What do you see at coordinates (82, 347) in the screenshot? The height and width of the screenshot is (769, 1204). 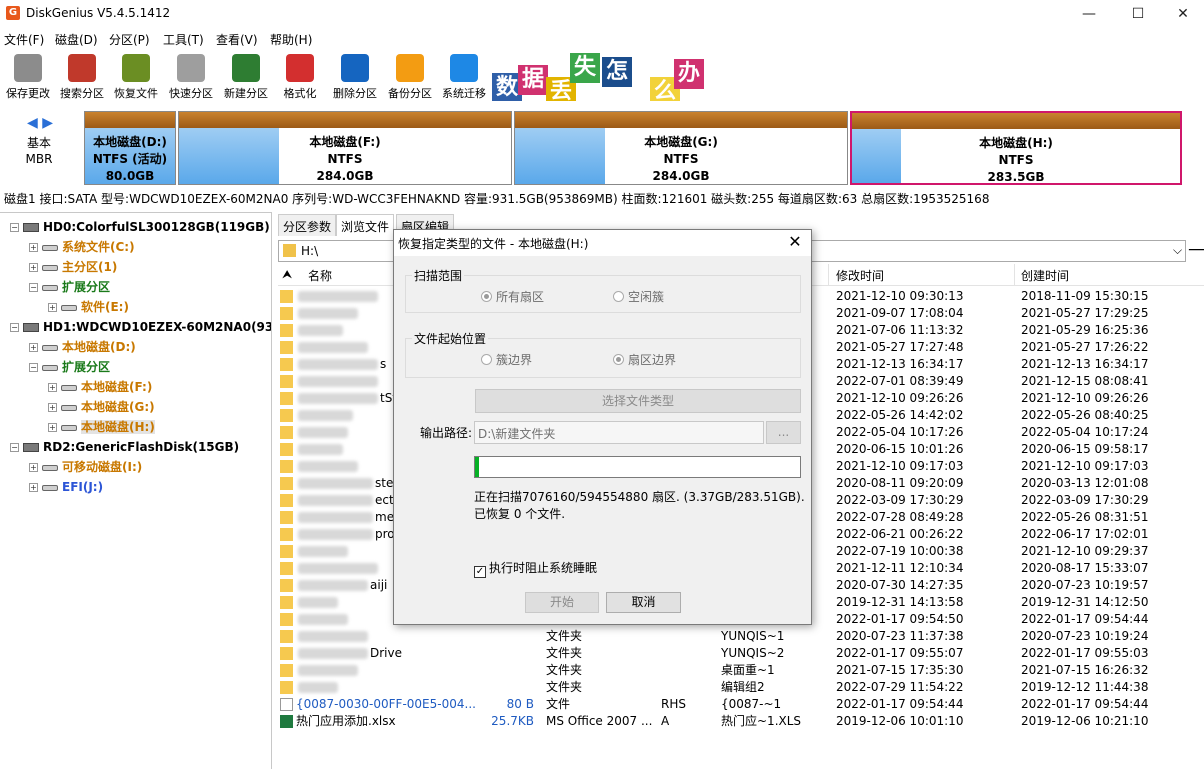 I see `tree-node: + 本地磁盘(D:)` at bounding box center [82, 347].